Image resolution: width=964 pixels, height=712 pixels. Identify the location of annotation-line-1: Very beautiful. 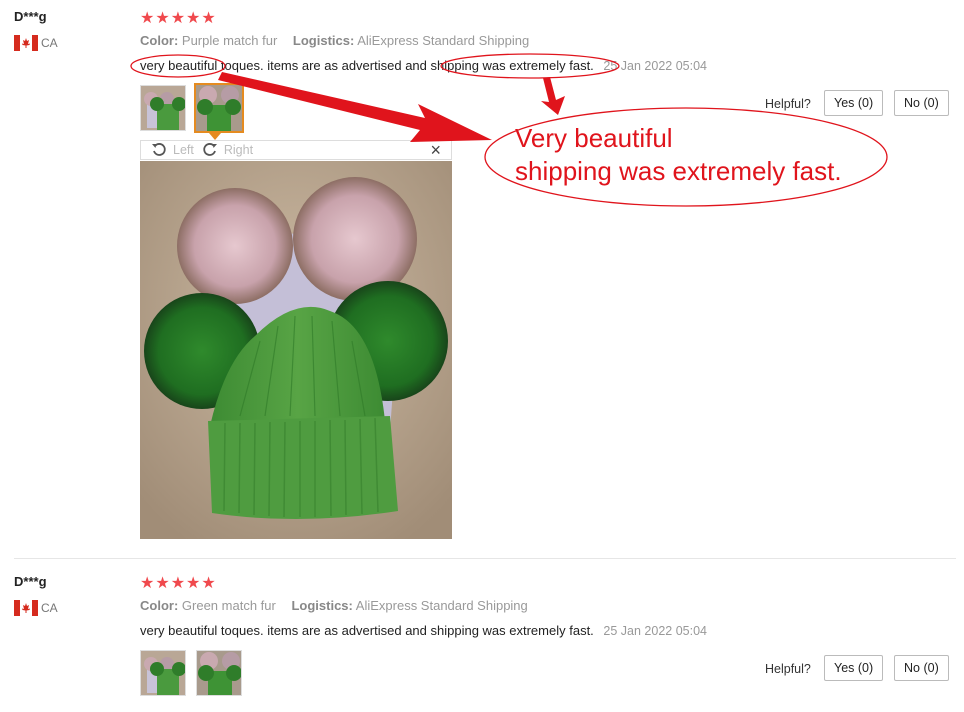
(594, 138).